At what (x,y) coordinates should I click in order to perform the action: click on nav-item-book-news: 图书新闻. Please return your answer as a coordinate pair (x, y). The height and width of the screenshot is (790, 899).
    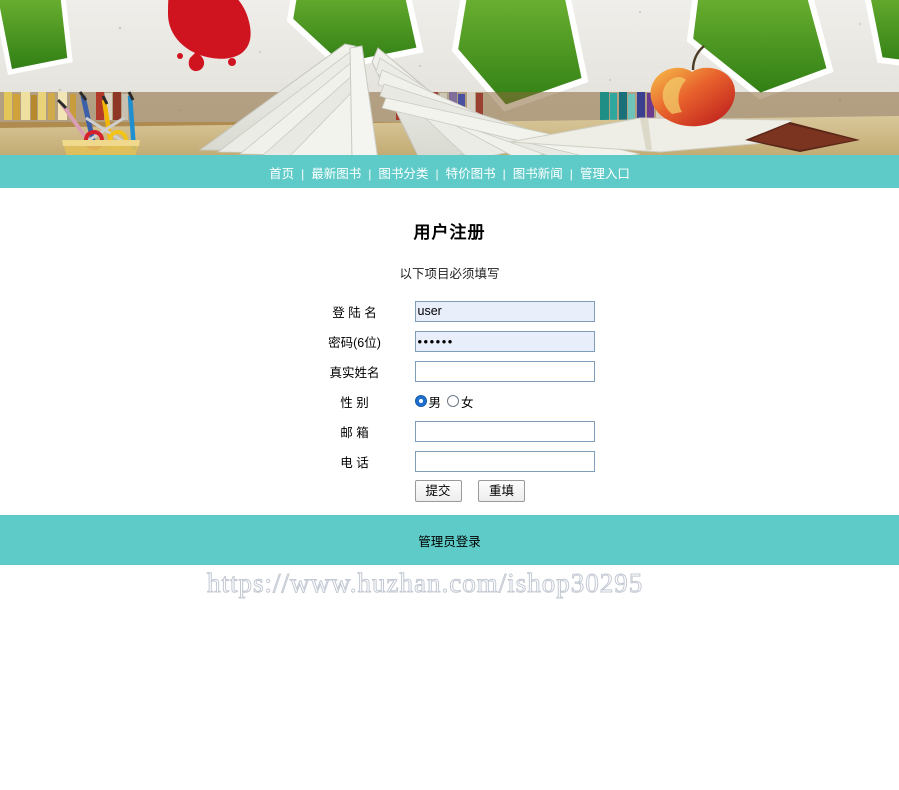
    Looking at the image, I should click on (538, 174).